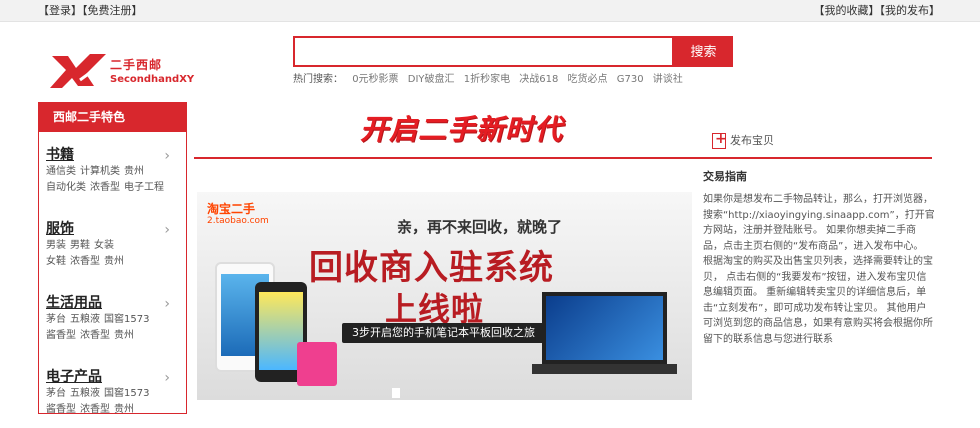  I want to click on publish-button: 发布宝贝, so click(743, 140).